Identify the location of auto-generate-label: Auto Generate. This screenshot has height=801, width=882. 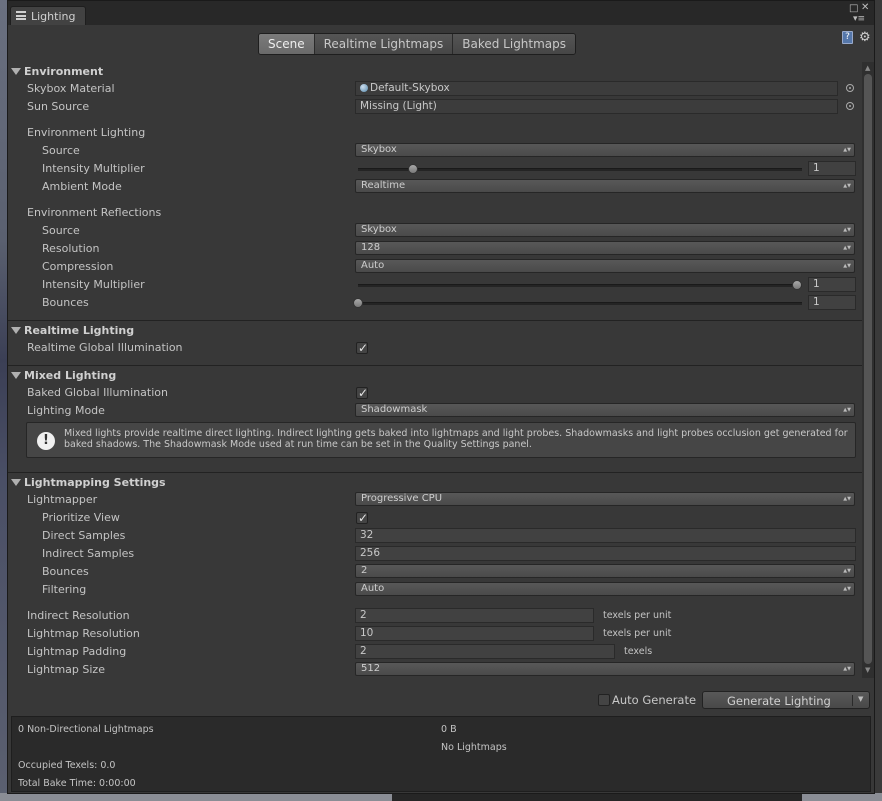
(654, 700).